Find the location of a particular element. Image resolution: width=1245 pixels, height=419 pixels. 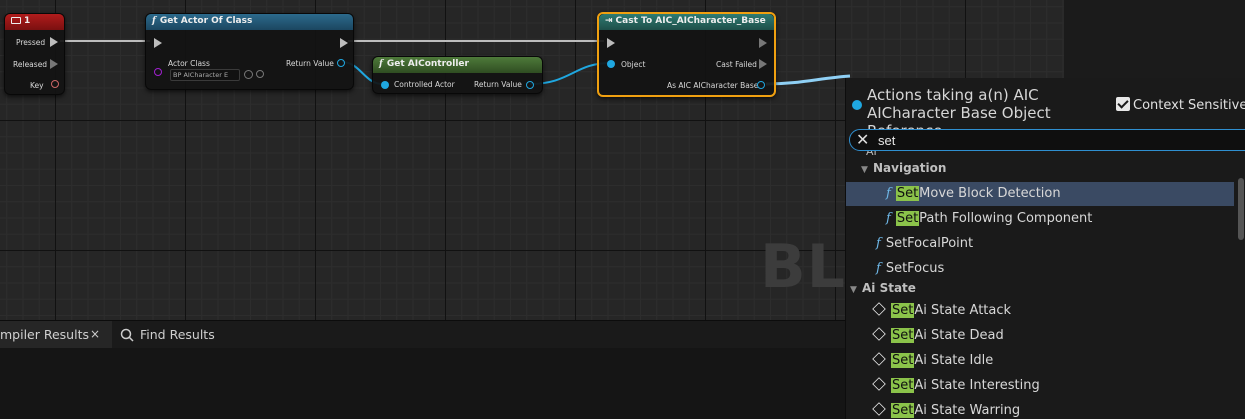

released-exec-pin is located at coordinates (54, 64).